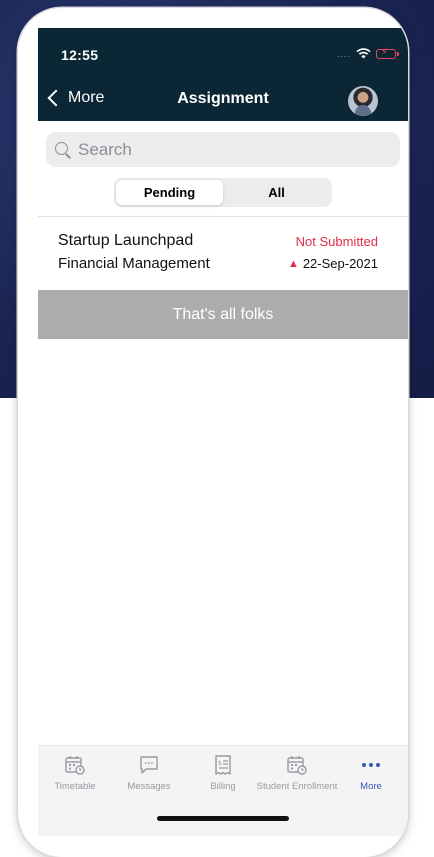  Describe the element at coordinates (126, 240) in the screenshot. I see `assignment-title: Startup Launchpad` at that location.